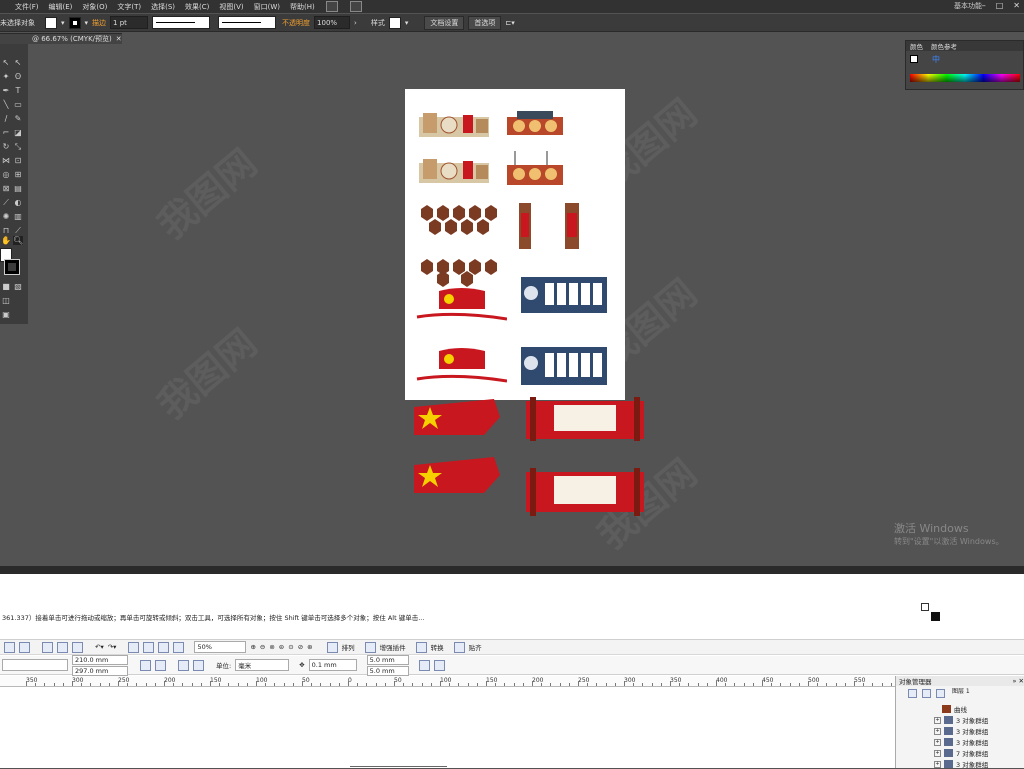  Describe the element at coordinates (1018, 681) in the screenshot. I see `docker-collapse-icon: » ✕` at that location.